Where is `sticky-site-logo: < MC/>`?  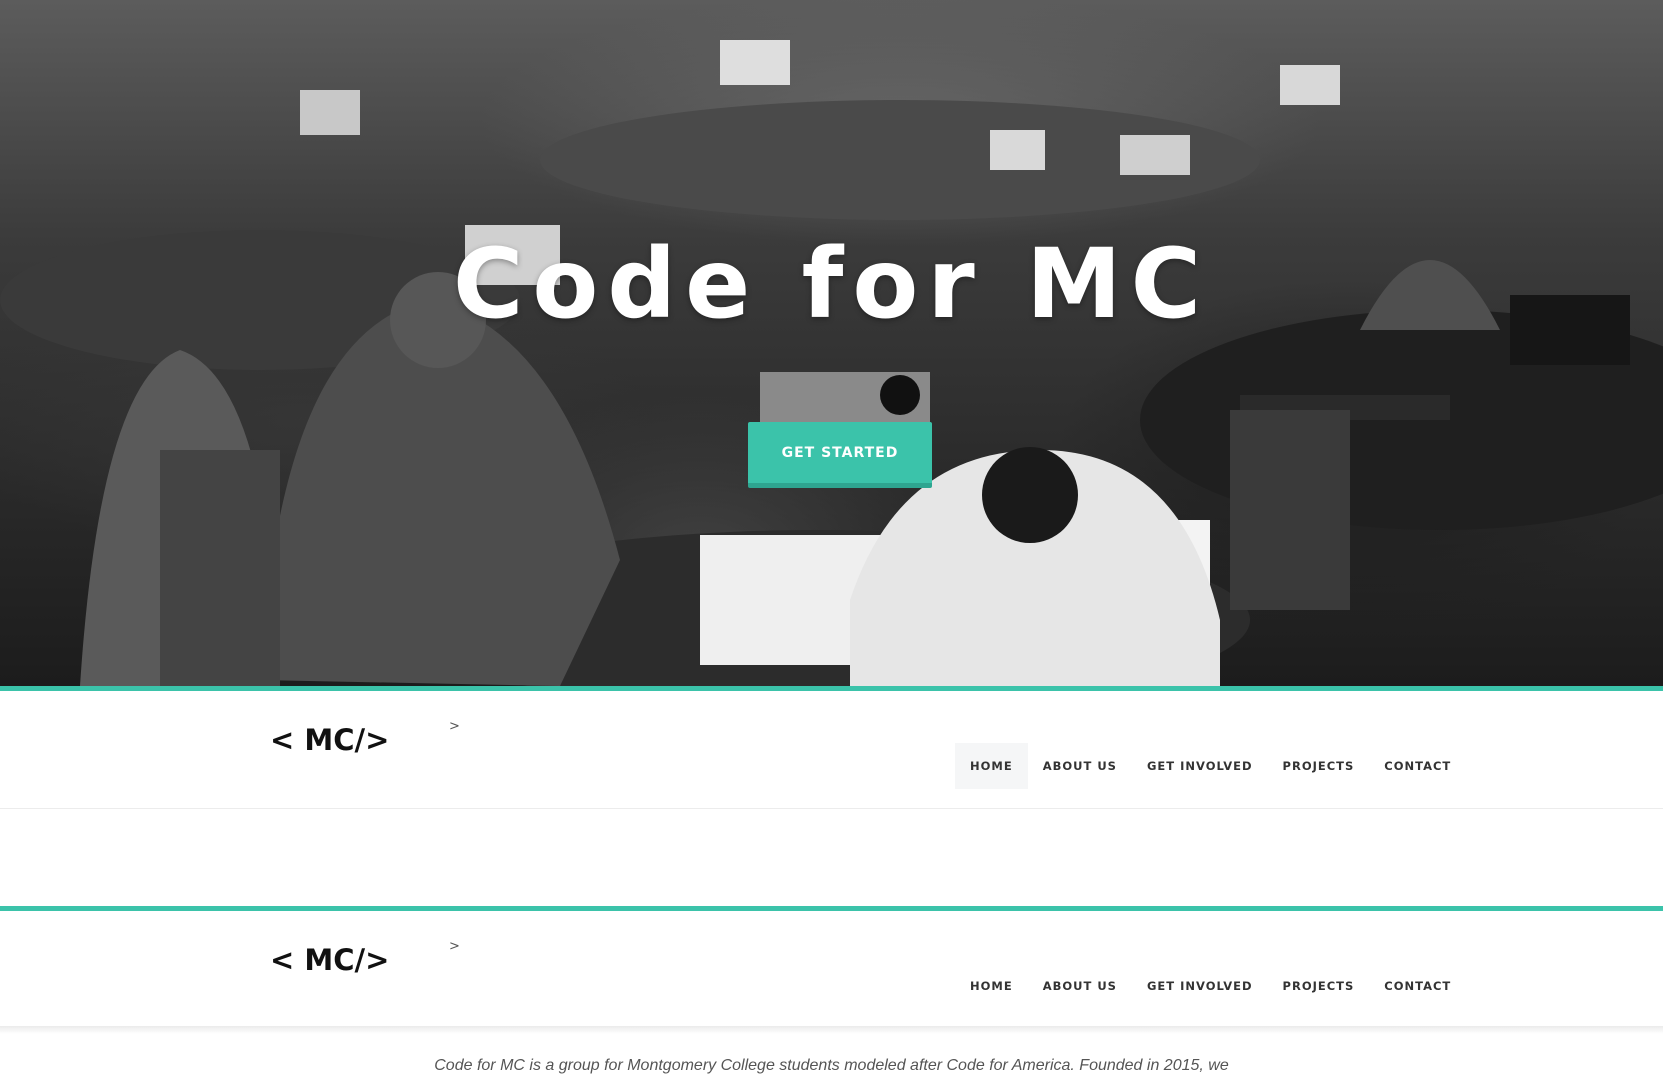
sticky-site-logo: < MC/> is located at coordinates (329, 960).